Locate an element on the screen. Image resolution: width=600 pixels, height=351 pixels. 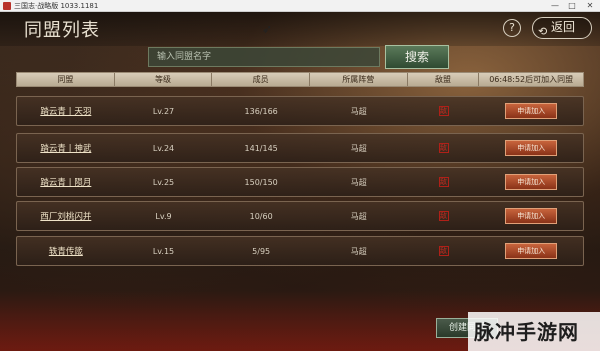
col-hostile: 敌盟 is located at coordinates (444, 79).